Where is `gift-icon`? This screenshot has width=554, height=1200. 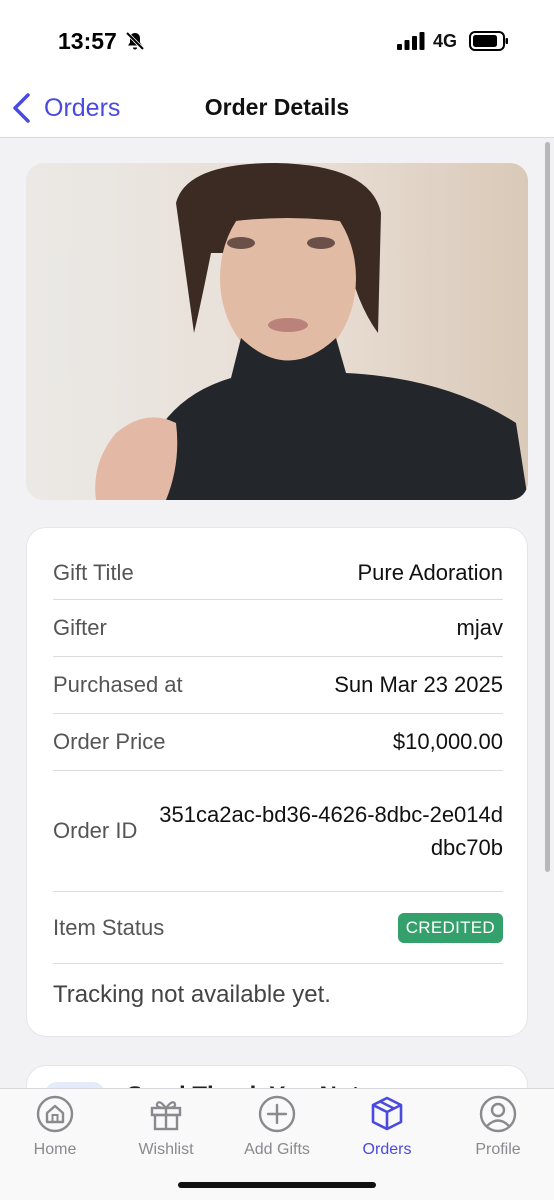 gift-icon is located at coordinates (166, 1116).